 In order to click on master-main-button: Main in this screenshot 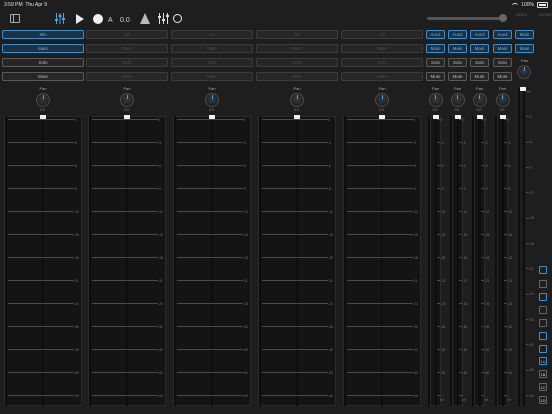, I will do `click(524, 48)`.